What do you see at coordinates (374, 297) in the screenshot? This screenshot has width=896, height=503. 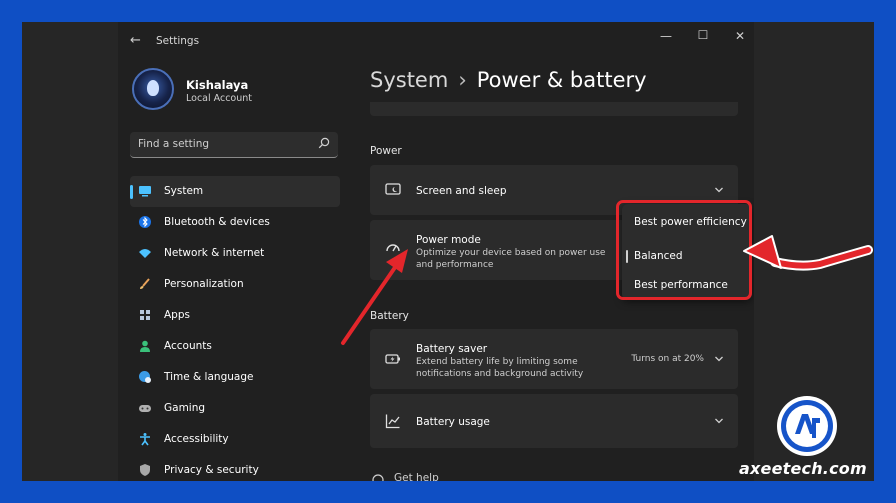 I see `red-arrow-to-power-mode` at bounding box center [374, 297].